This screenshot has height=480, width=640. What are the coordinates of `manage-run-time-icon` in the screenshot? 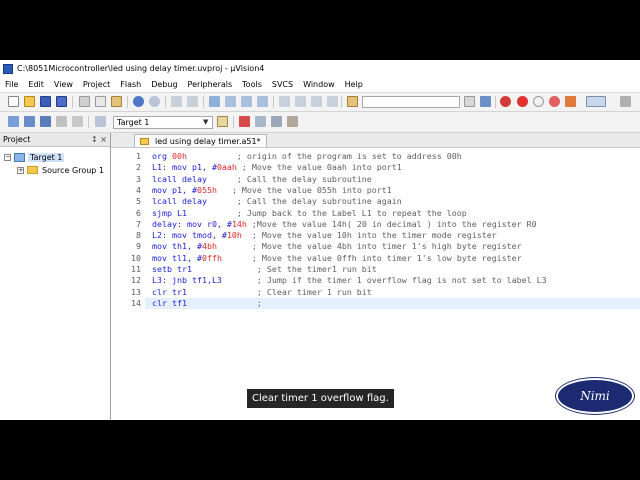 It's located at (260, 121).